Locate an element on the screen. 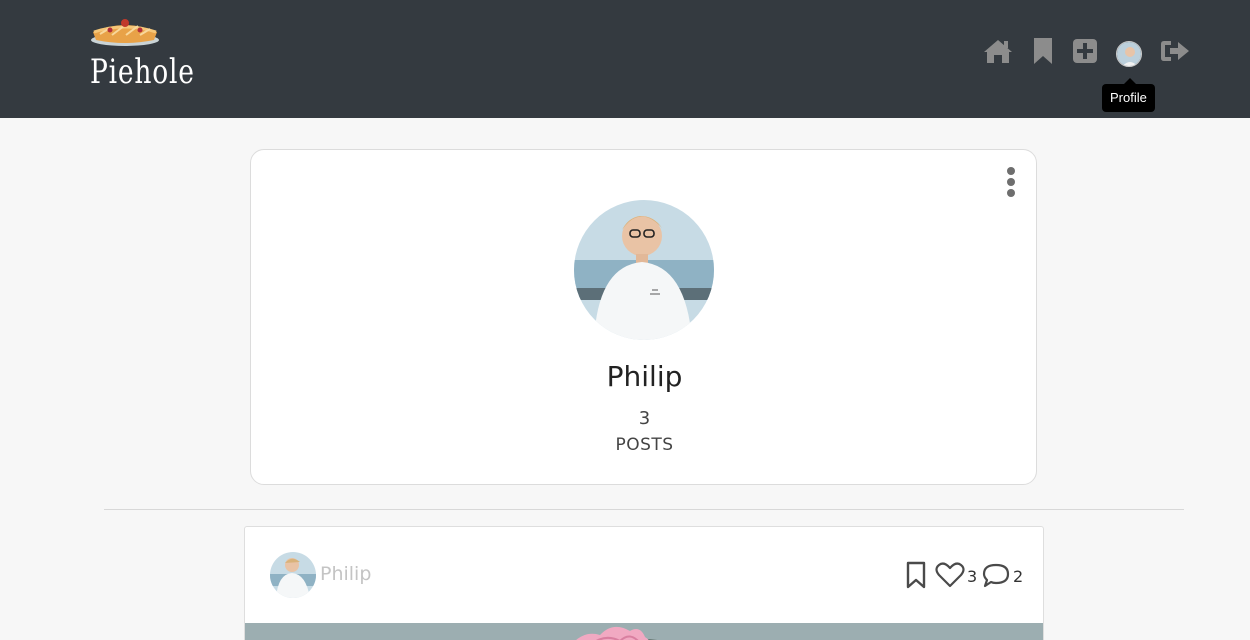 The image size is (1250, 640). post-image is located at coordinates (644, 631).